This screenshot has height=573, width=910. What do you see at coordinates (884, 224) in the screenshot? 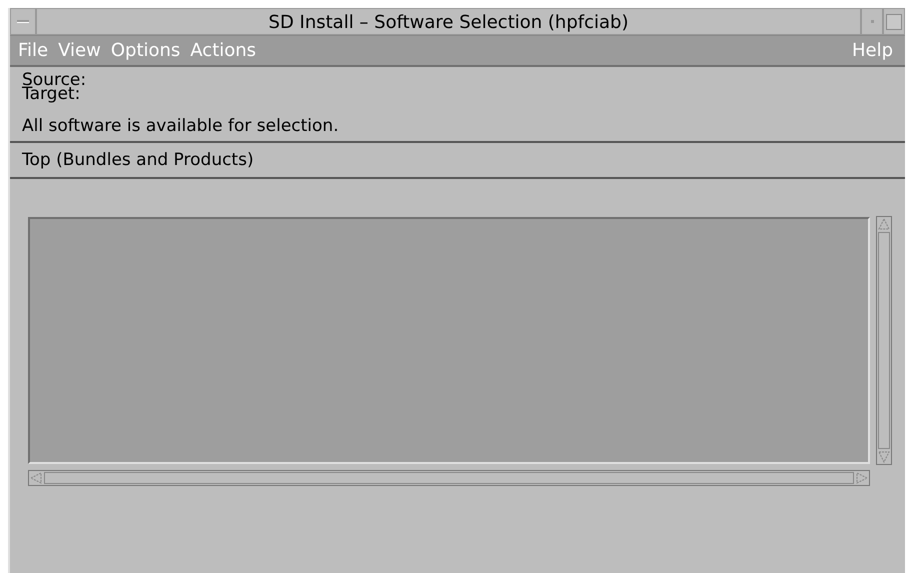
I see `scroll-up-icon` at bounding box center [884, 224].